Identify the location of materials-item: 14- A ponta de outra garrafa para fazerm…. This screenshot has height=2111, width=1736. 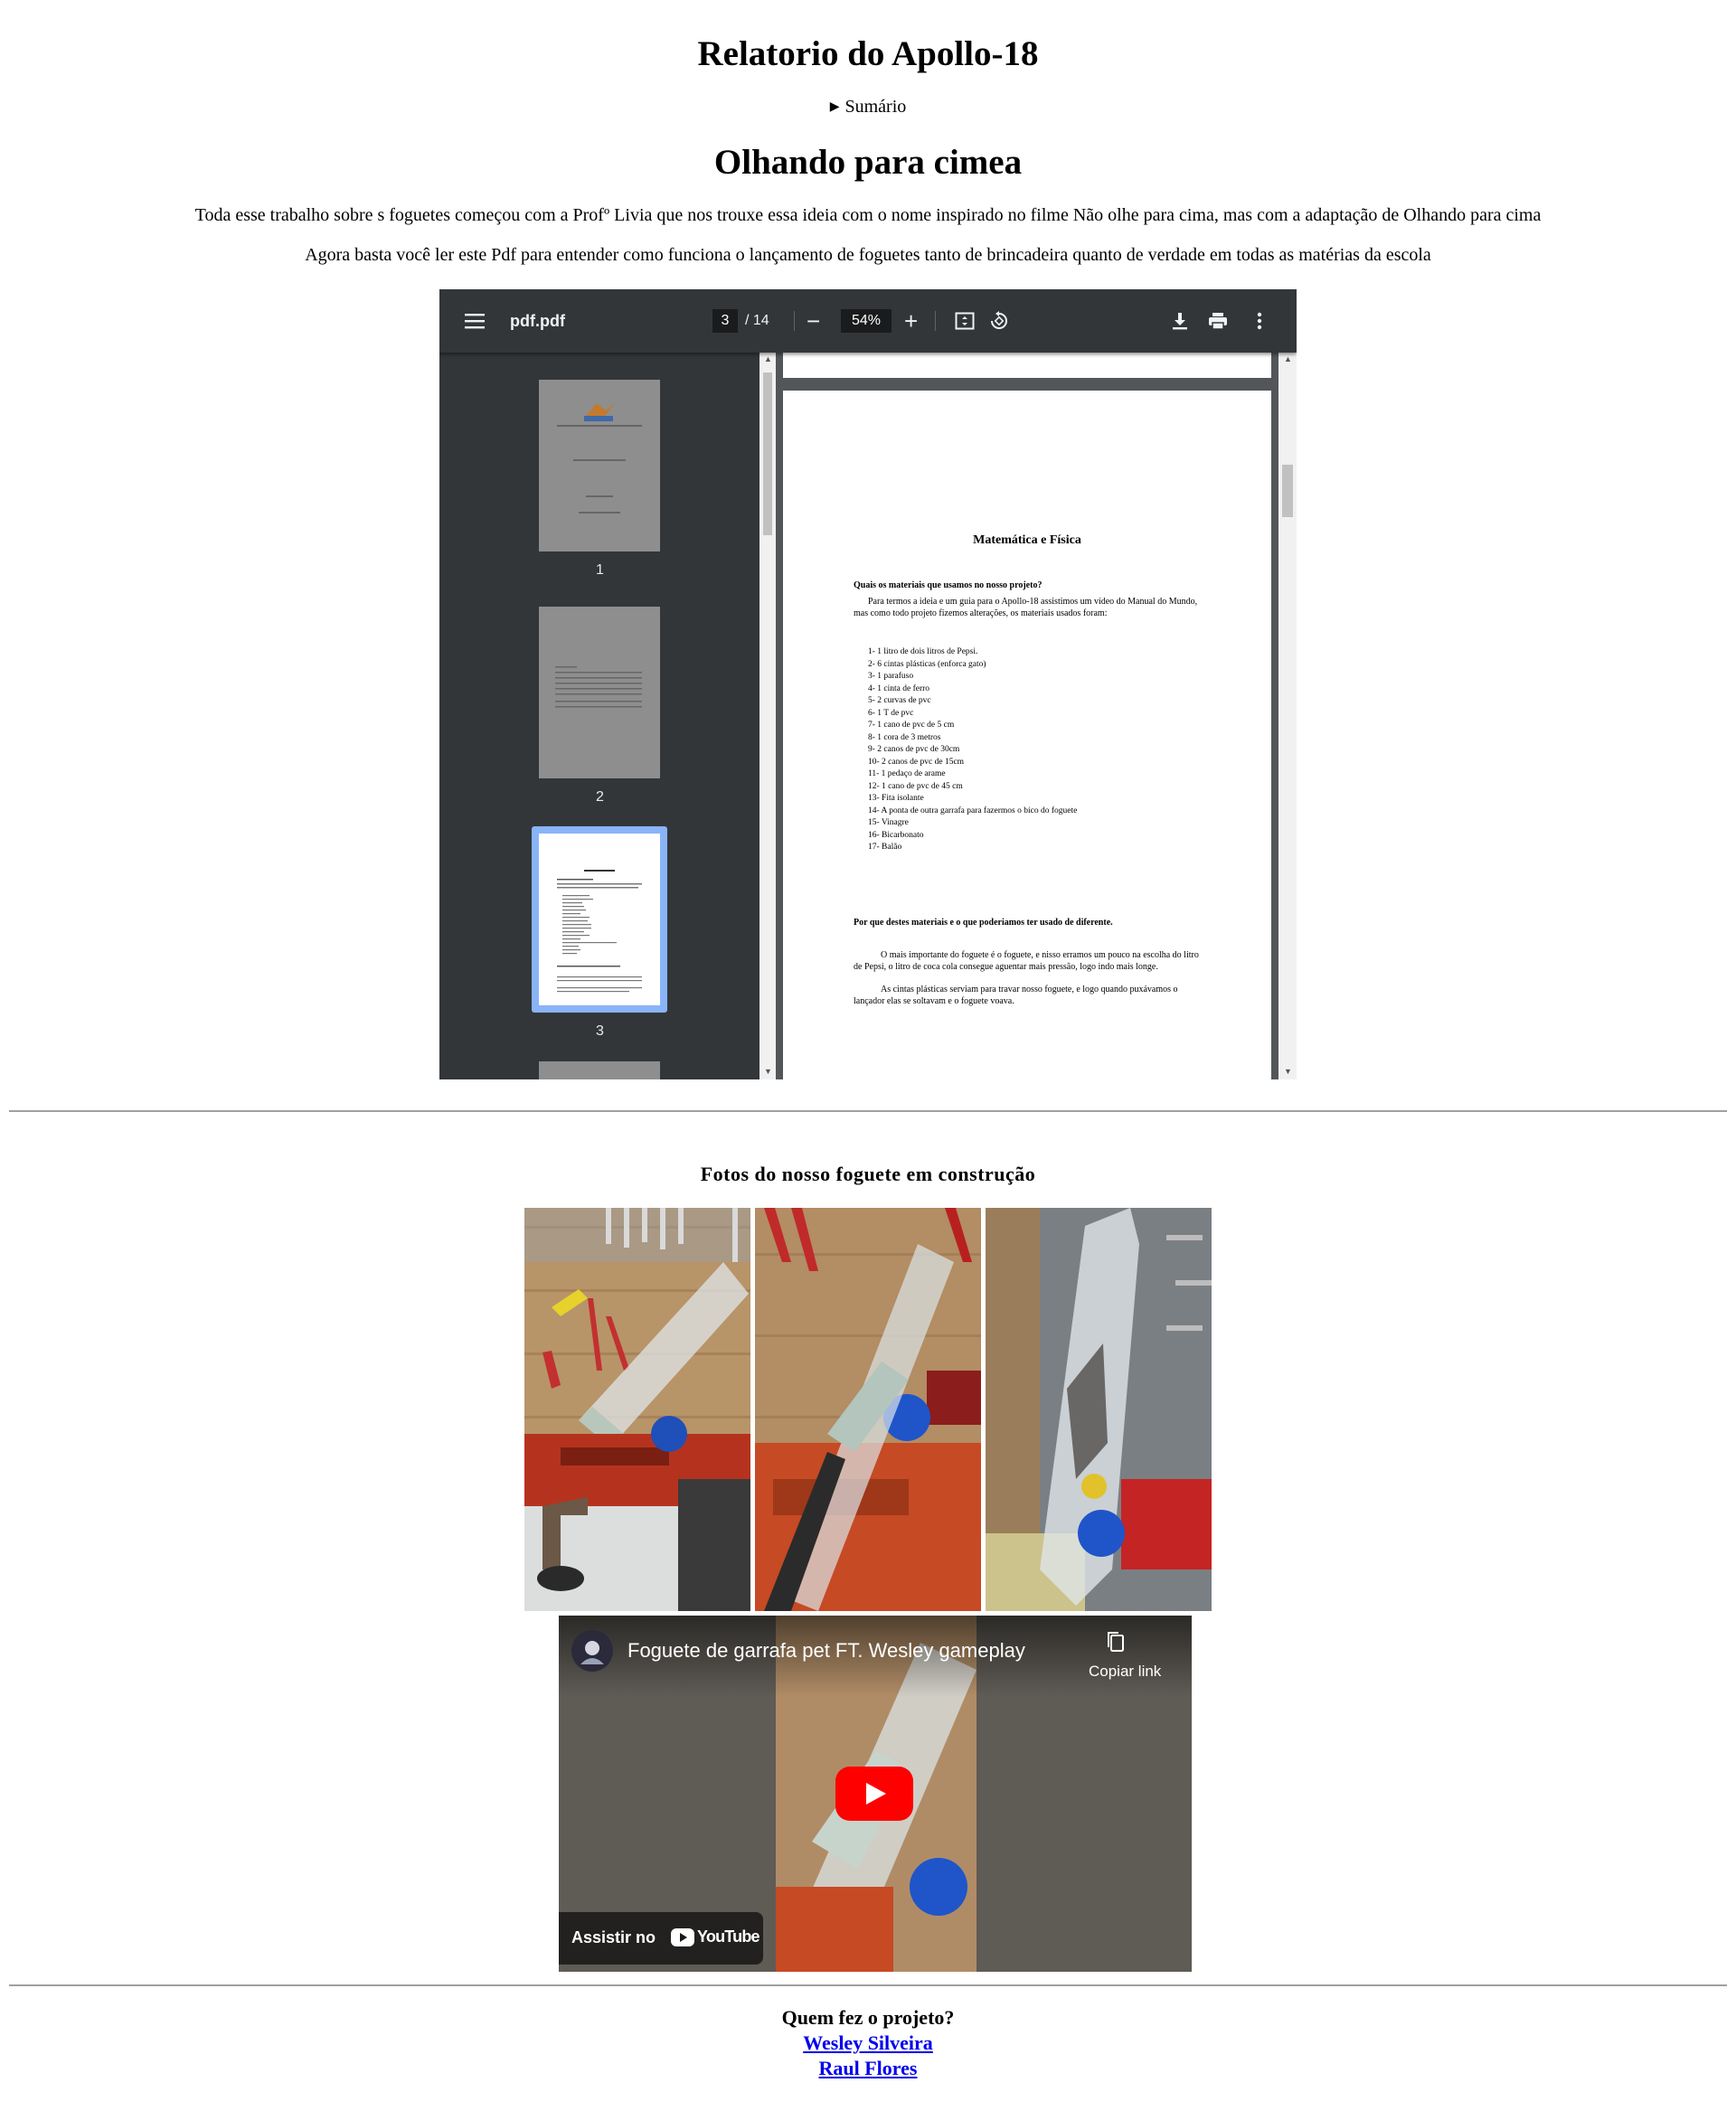
(973, 811).